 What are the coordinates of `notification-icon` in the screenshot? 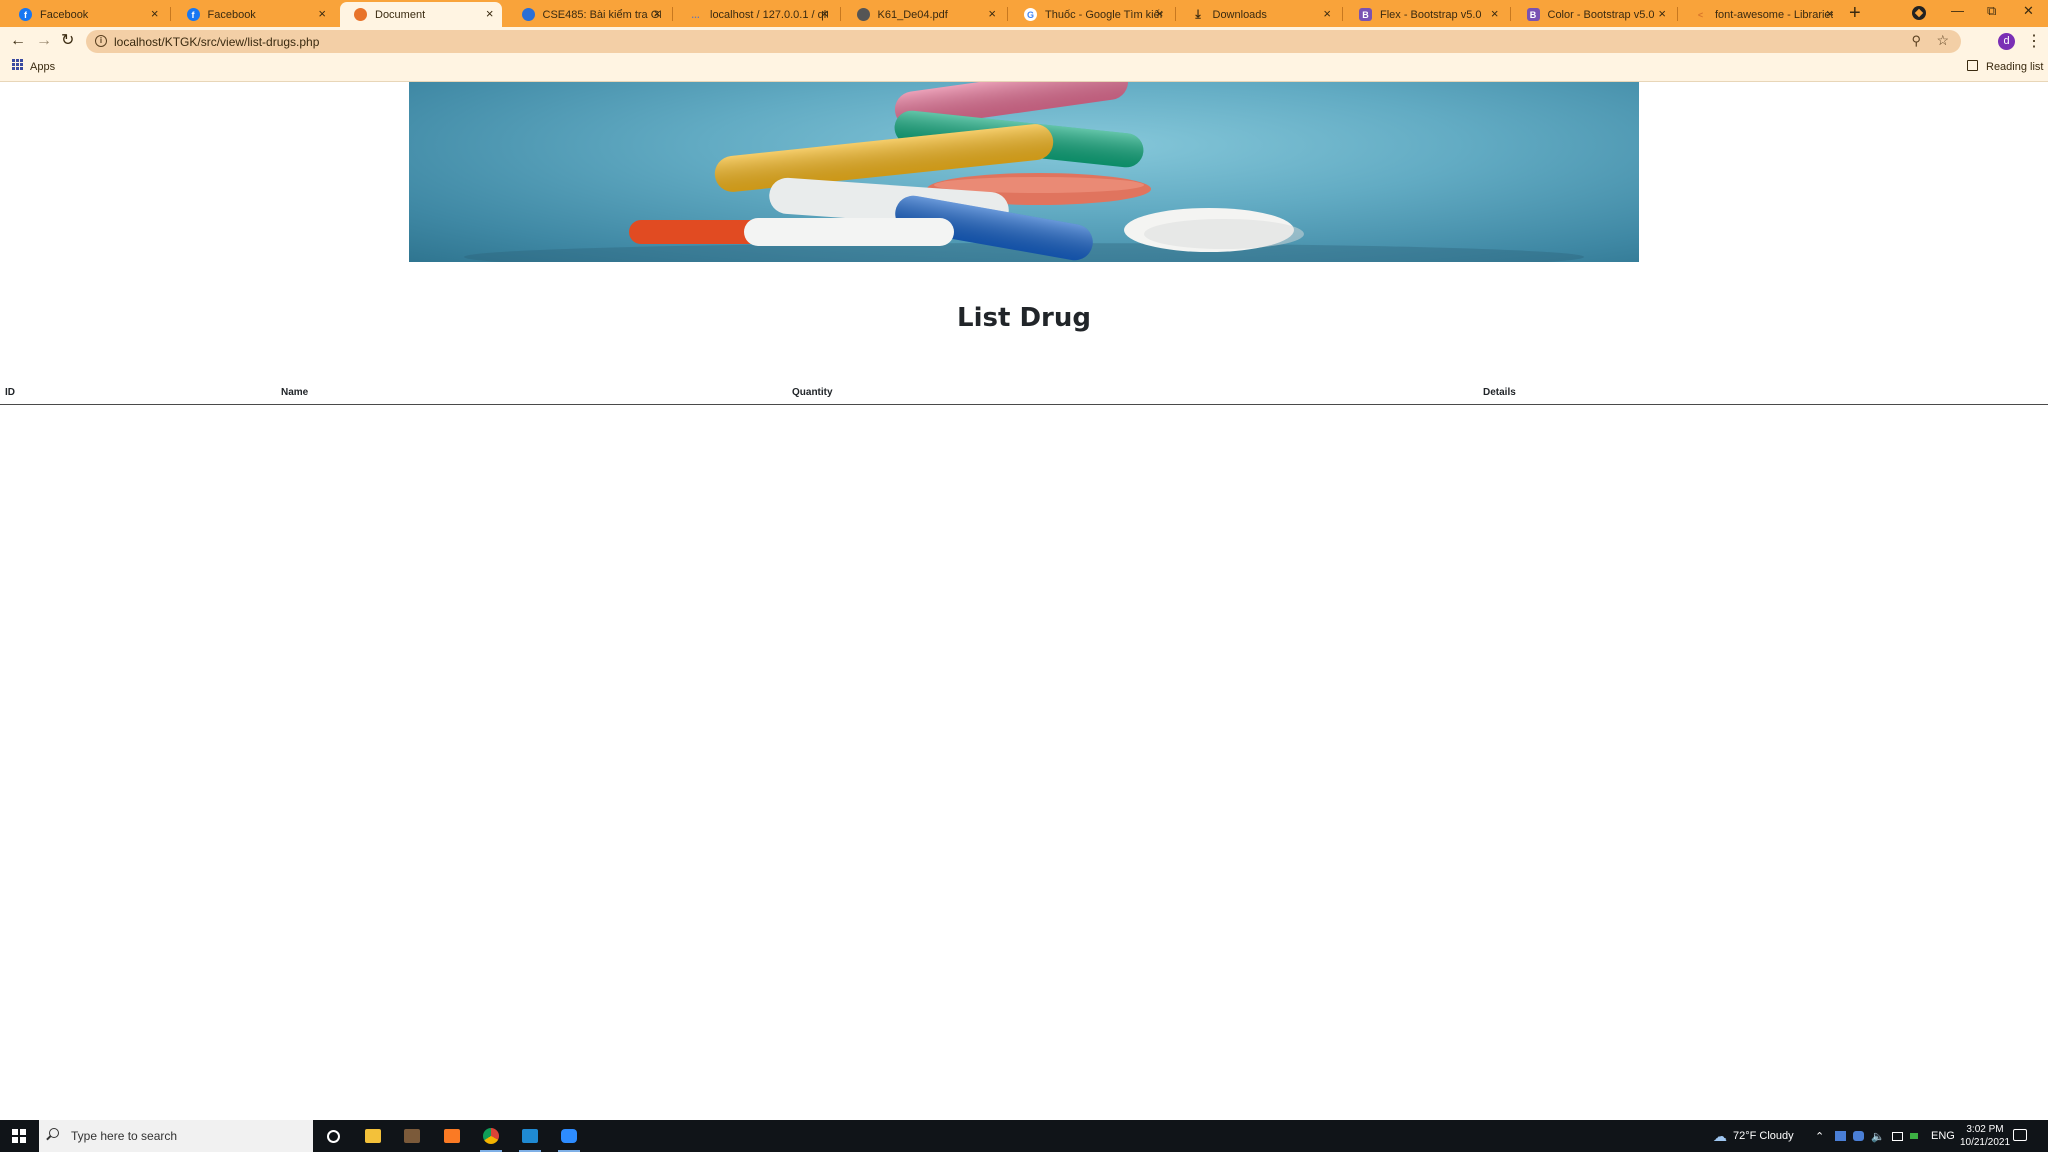 It's located at (2020, 1135).